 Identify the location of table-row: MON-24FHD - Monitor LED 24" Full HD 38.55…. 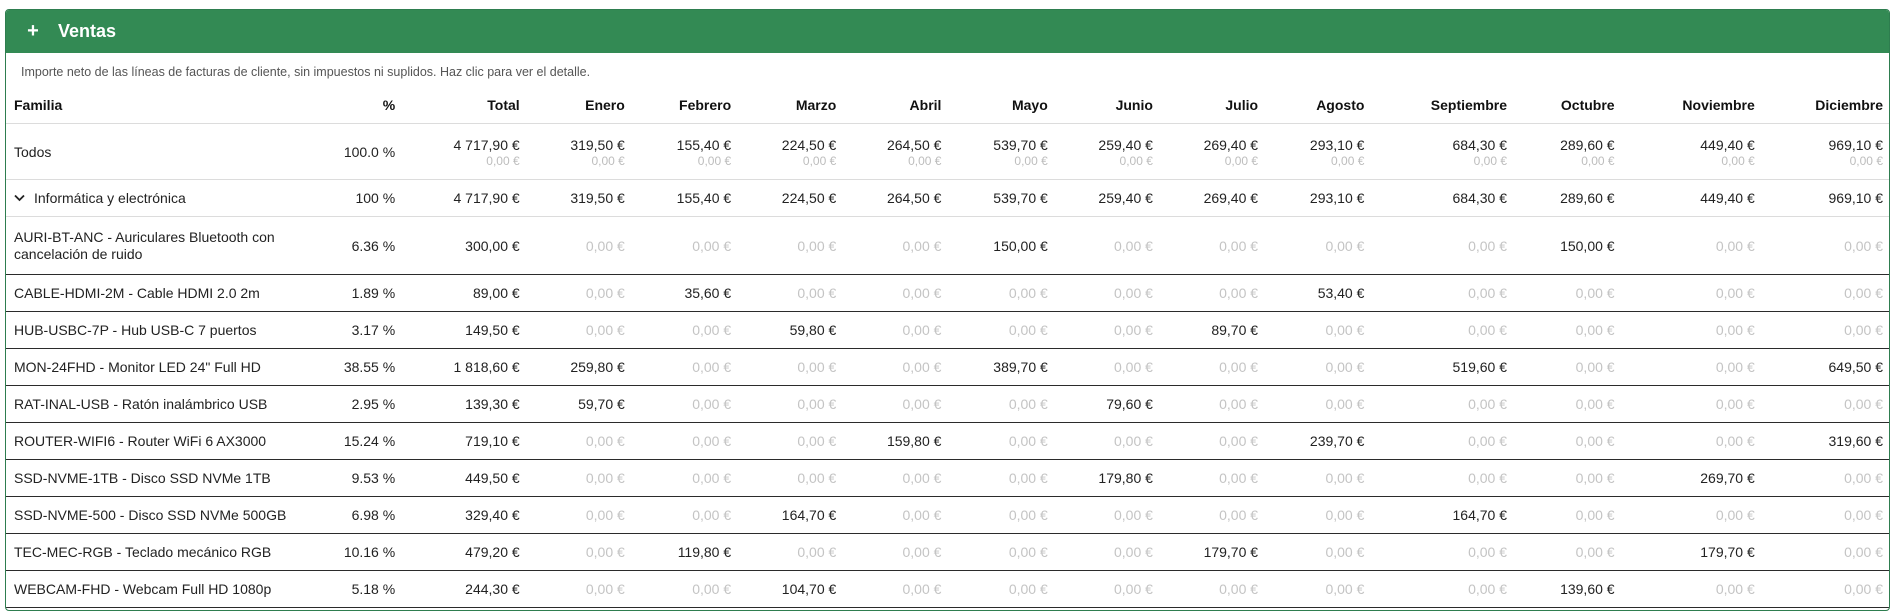
(947, 367).